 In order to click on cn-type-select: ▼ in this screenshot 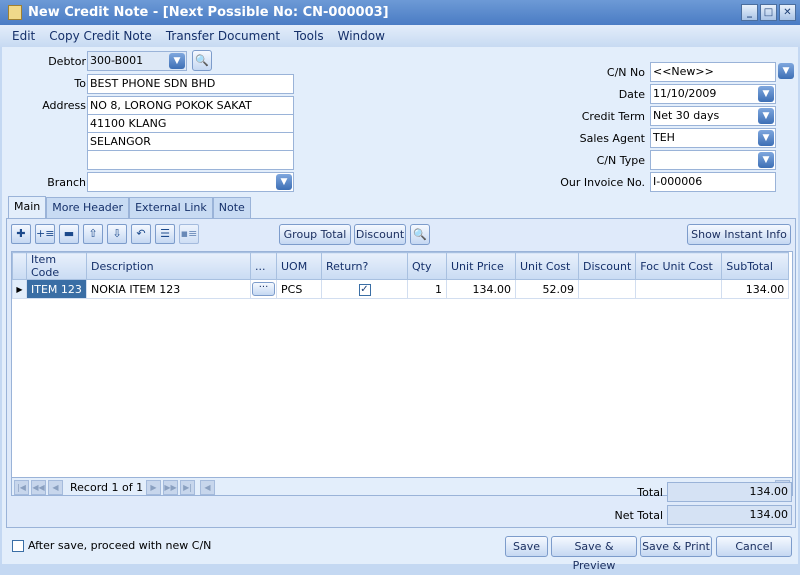, I will do `click(713, 160)`.